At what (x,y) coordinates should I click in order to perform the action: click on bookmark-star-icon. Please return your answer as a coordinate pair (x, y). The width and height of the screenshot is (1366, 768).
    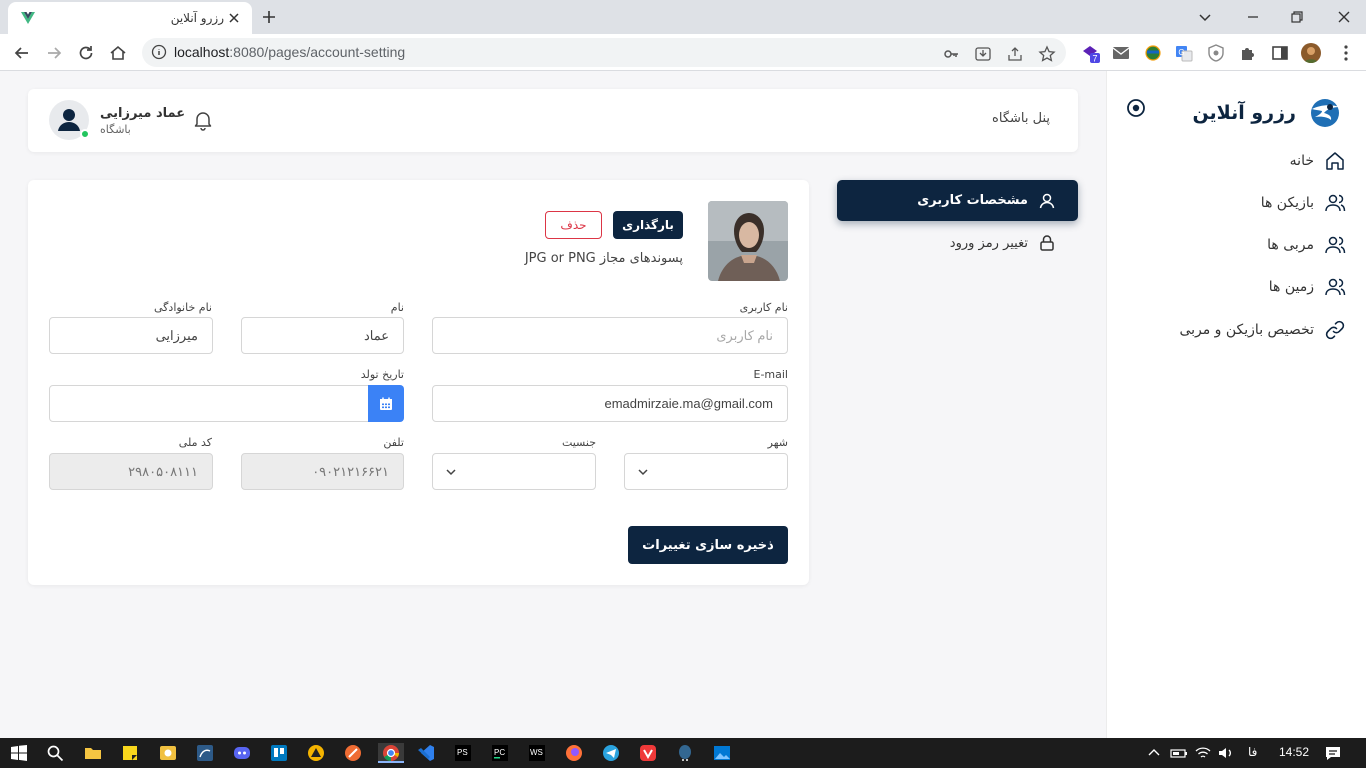
    Looking at the image, I should click on (1047, 54).